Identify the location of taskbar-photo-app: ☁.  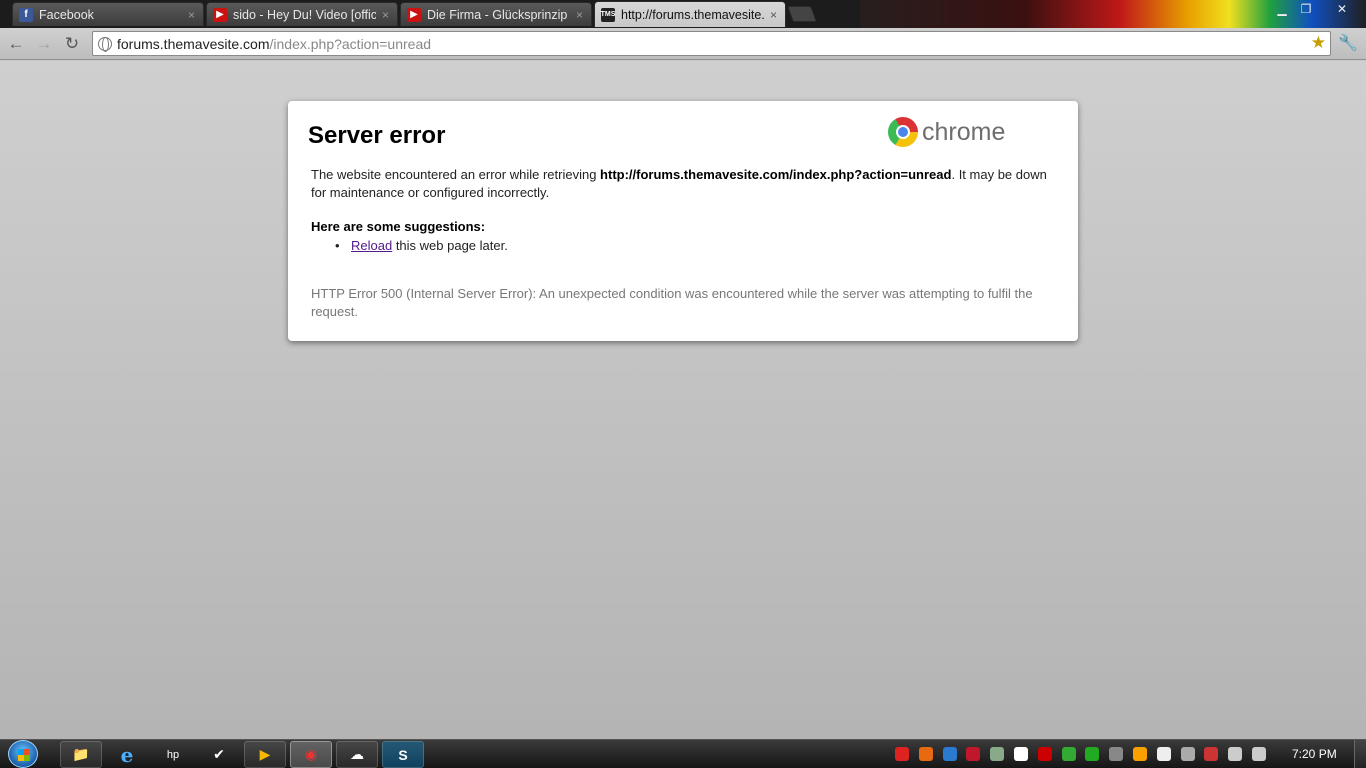
(357, 754).